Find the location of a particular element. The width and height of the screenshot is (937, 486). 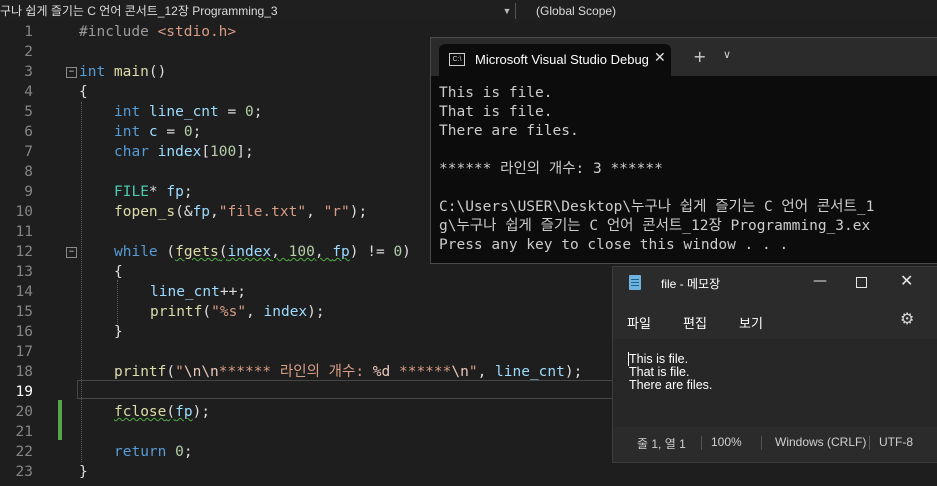

menu-edit: 편집 is located at coordinates (695, 322).